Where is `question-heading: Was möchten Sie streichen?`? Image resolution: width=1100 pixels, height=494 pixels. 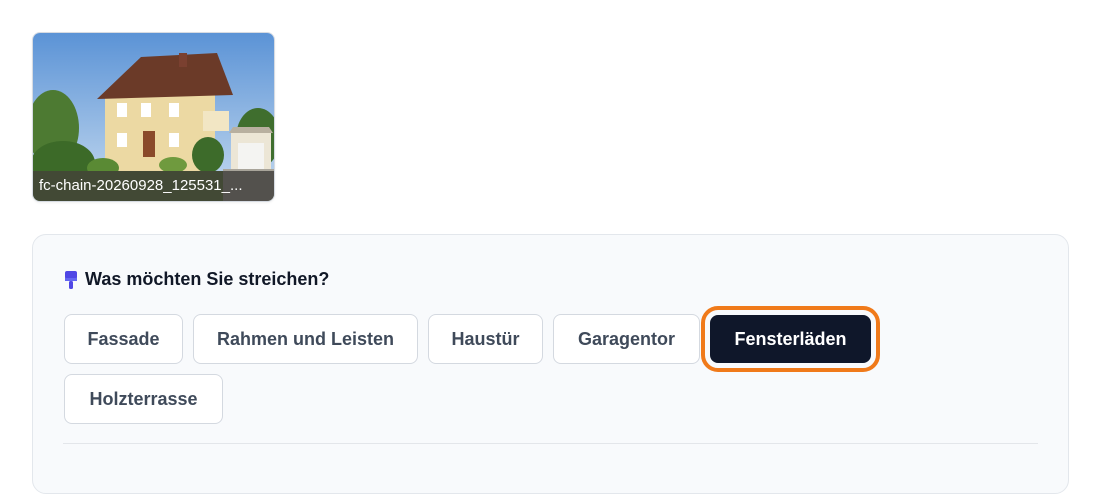
question-heading: Was möchten Sie streichen? is located at coordinates (196, 279).